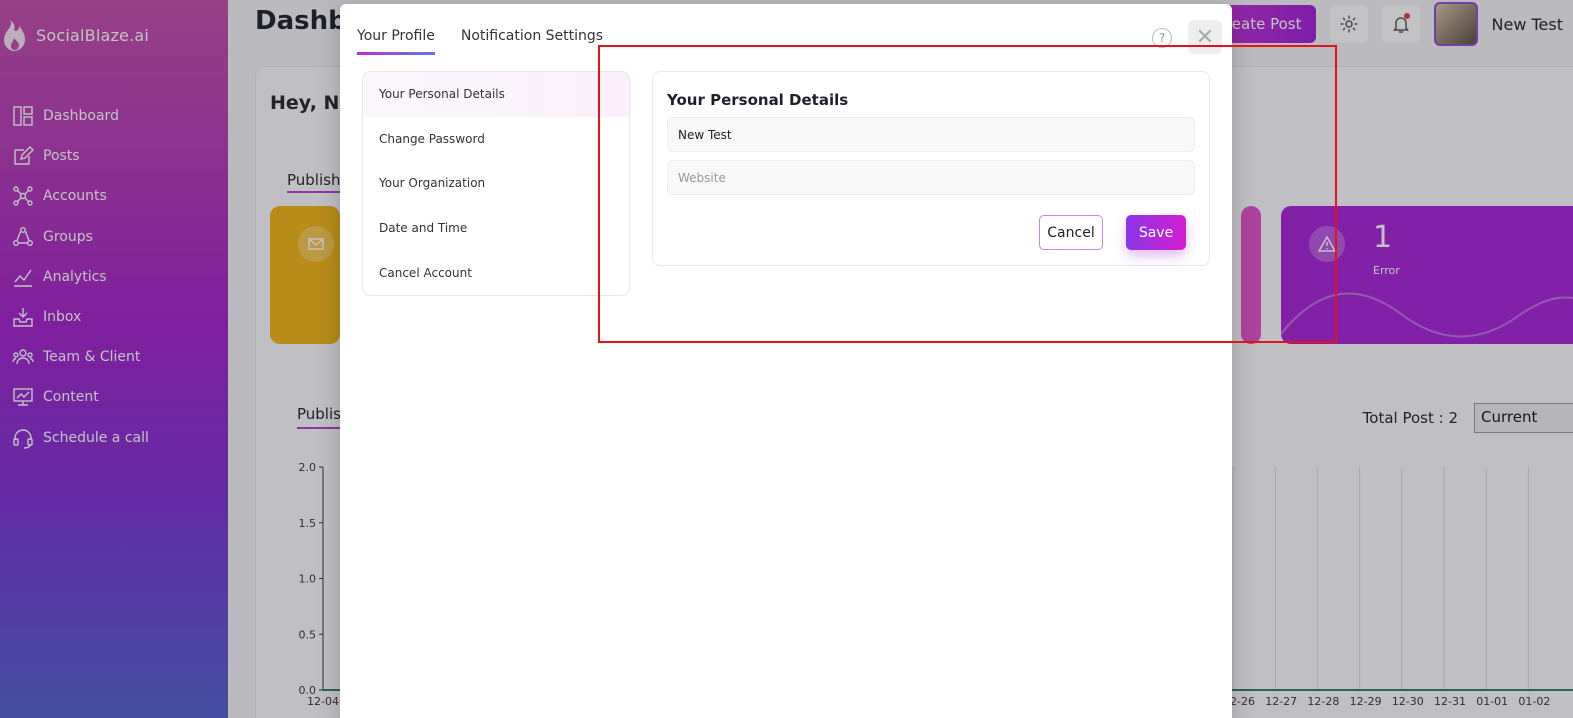 The height and width of the screenshot is (718, 1573). I want to click on menu-item-organization: Your Organization, so click(496, 183).